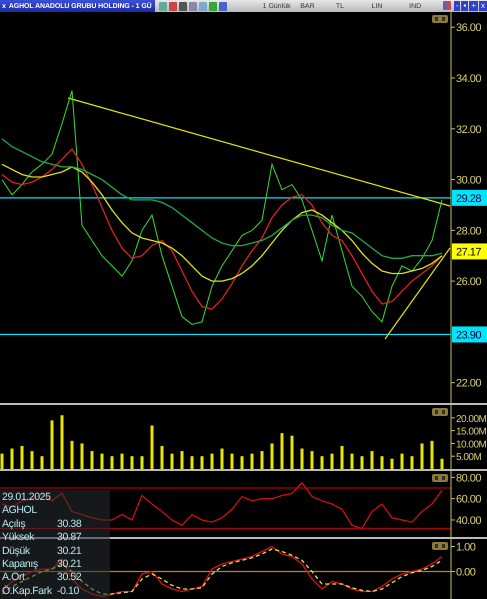 The width and height of the screenshot is (487, 599). Describe the element at coordinates (469, 28) in the screenshot. I see `axis-label: 36.00` at that location.